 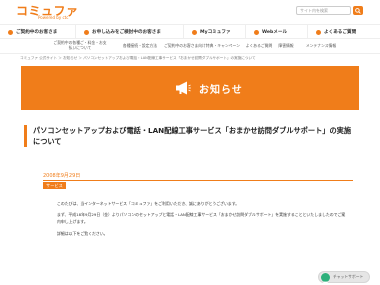 I want to click on nav-item-label: ご契約中のお客さま, so click(x=37, y=32).